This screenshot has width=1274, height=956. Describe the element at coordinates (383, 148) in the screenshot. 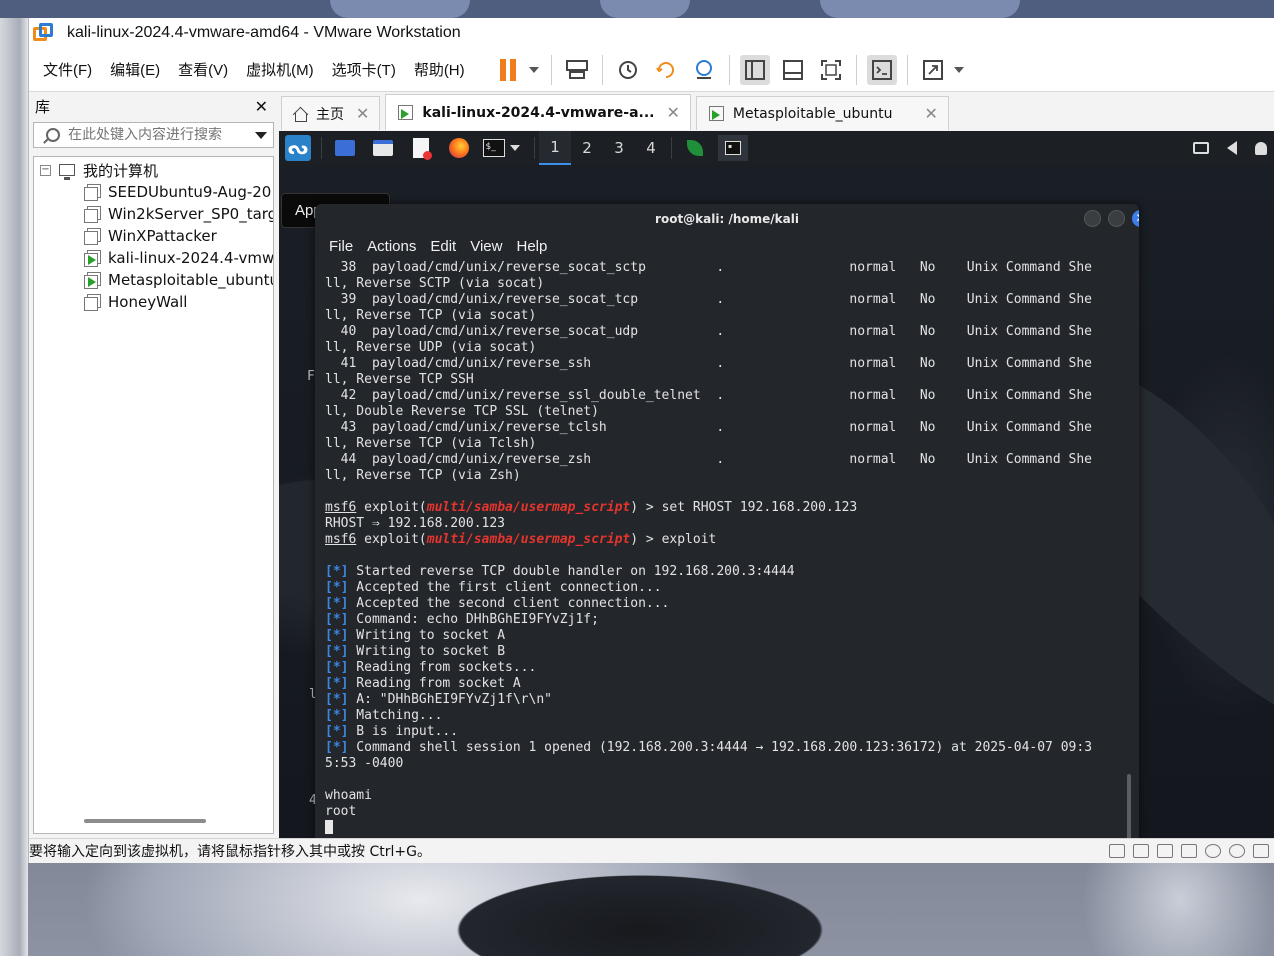

I see `file-manager-icon` at that location.